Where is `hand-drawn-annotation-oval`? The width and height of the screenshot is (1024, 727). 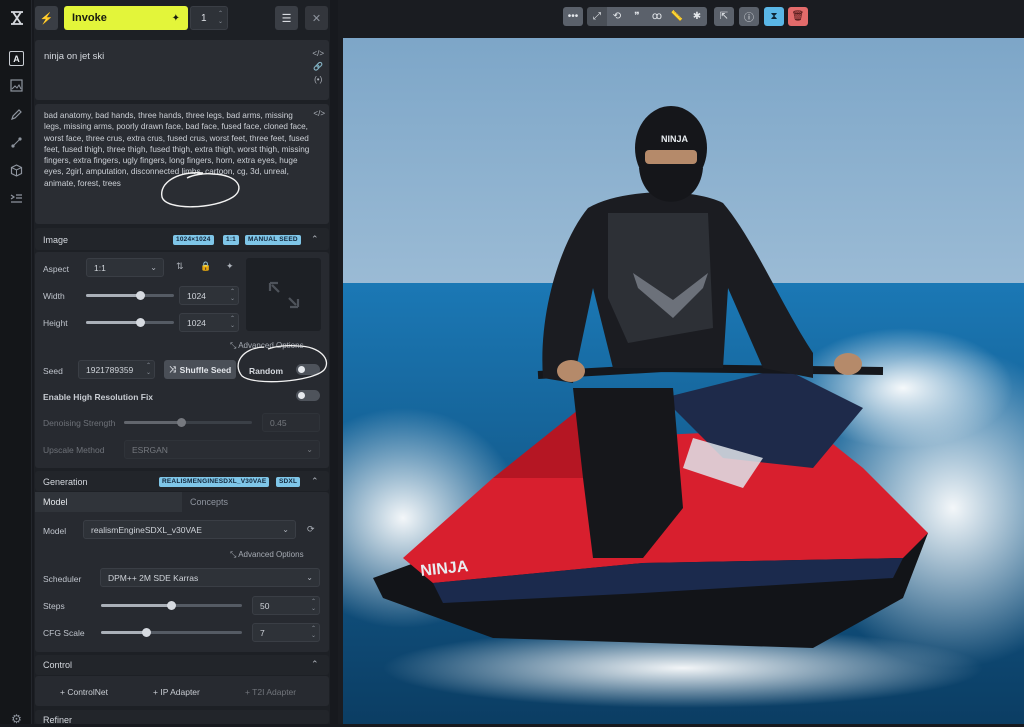
hand-drawn-annotation-oval is located at coordinates (282, 363).